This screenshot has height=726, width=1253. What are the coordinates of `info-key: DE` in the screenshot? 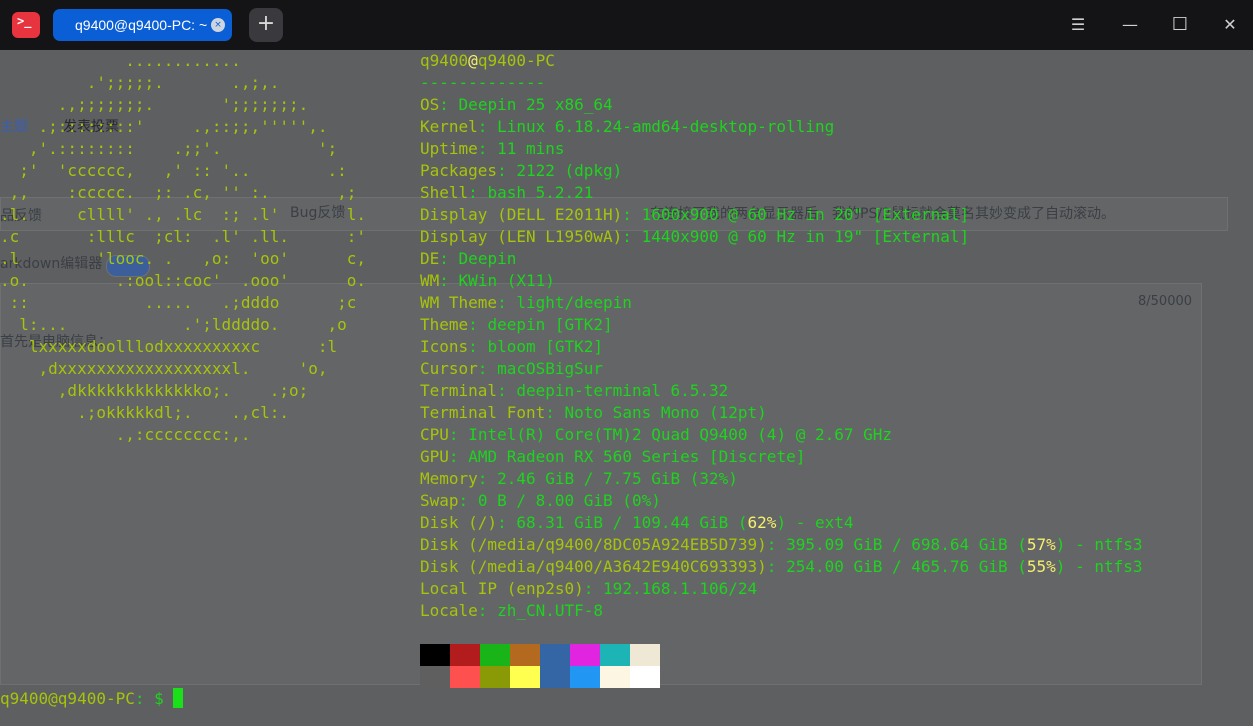 It's located at (430, 258).